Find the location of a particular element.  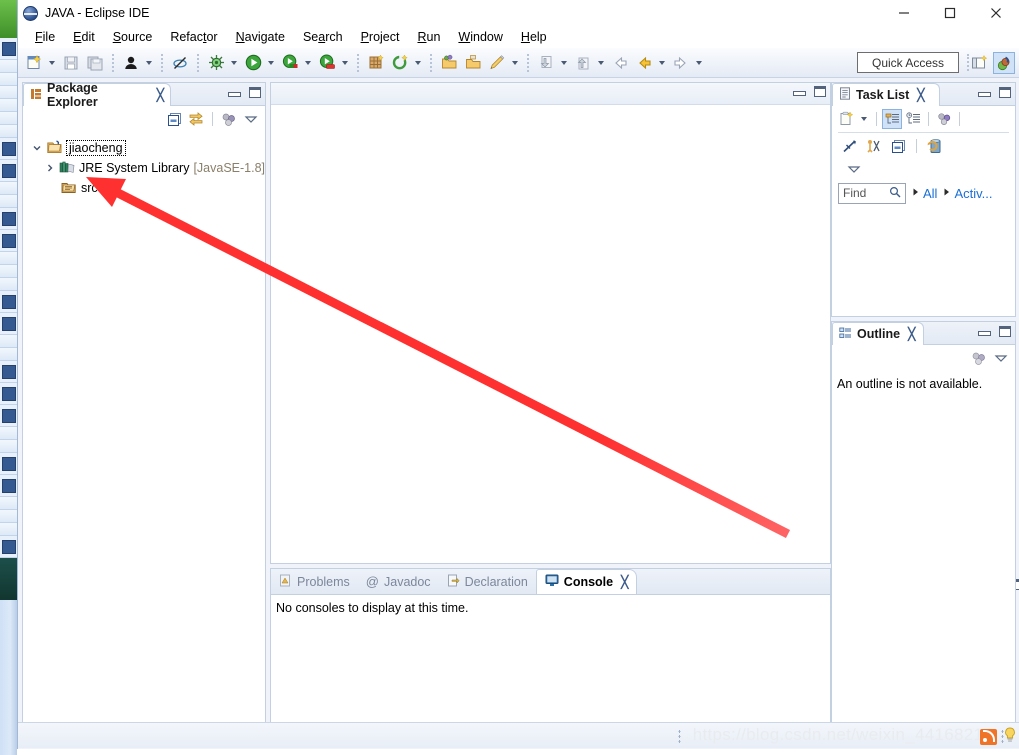

menu-window: Window is located at coordinates (480, 37).